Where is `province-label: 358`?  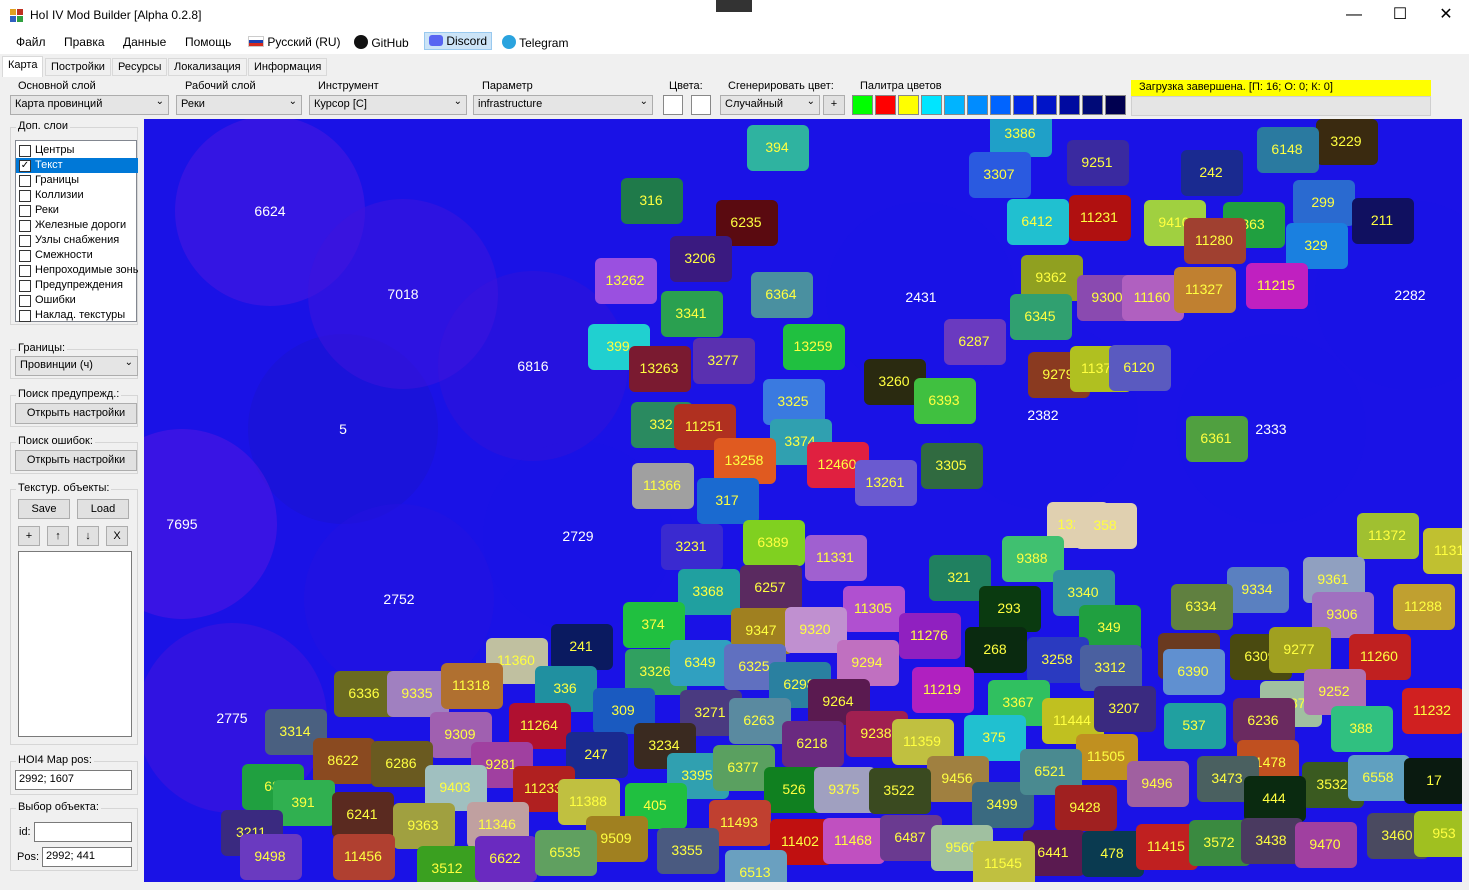 province-label: 358 is located at coordinates (1105, 525).